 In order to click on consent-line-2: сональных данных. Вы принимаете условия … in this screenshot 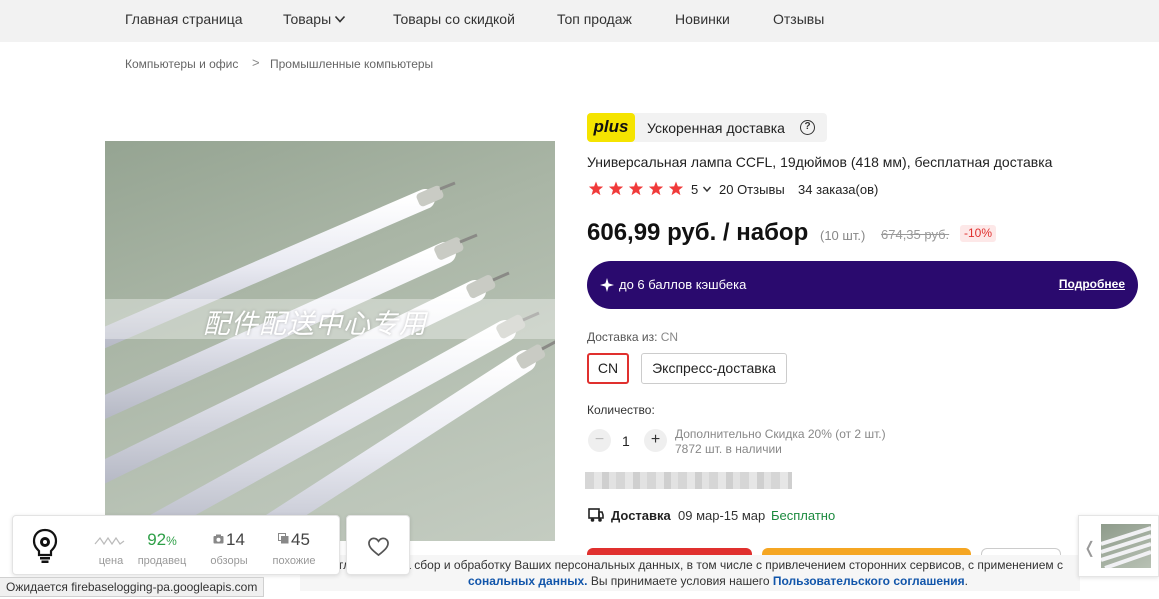, I will do `click(718, 581)`.